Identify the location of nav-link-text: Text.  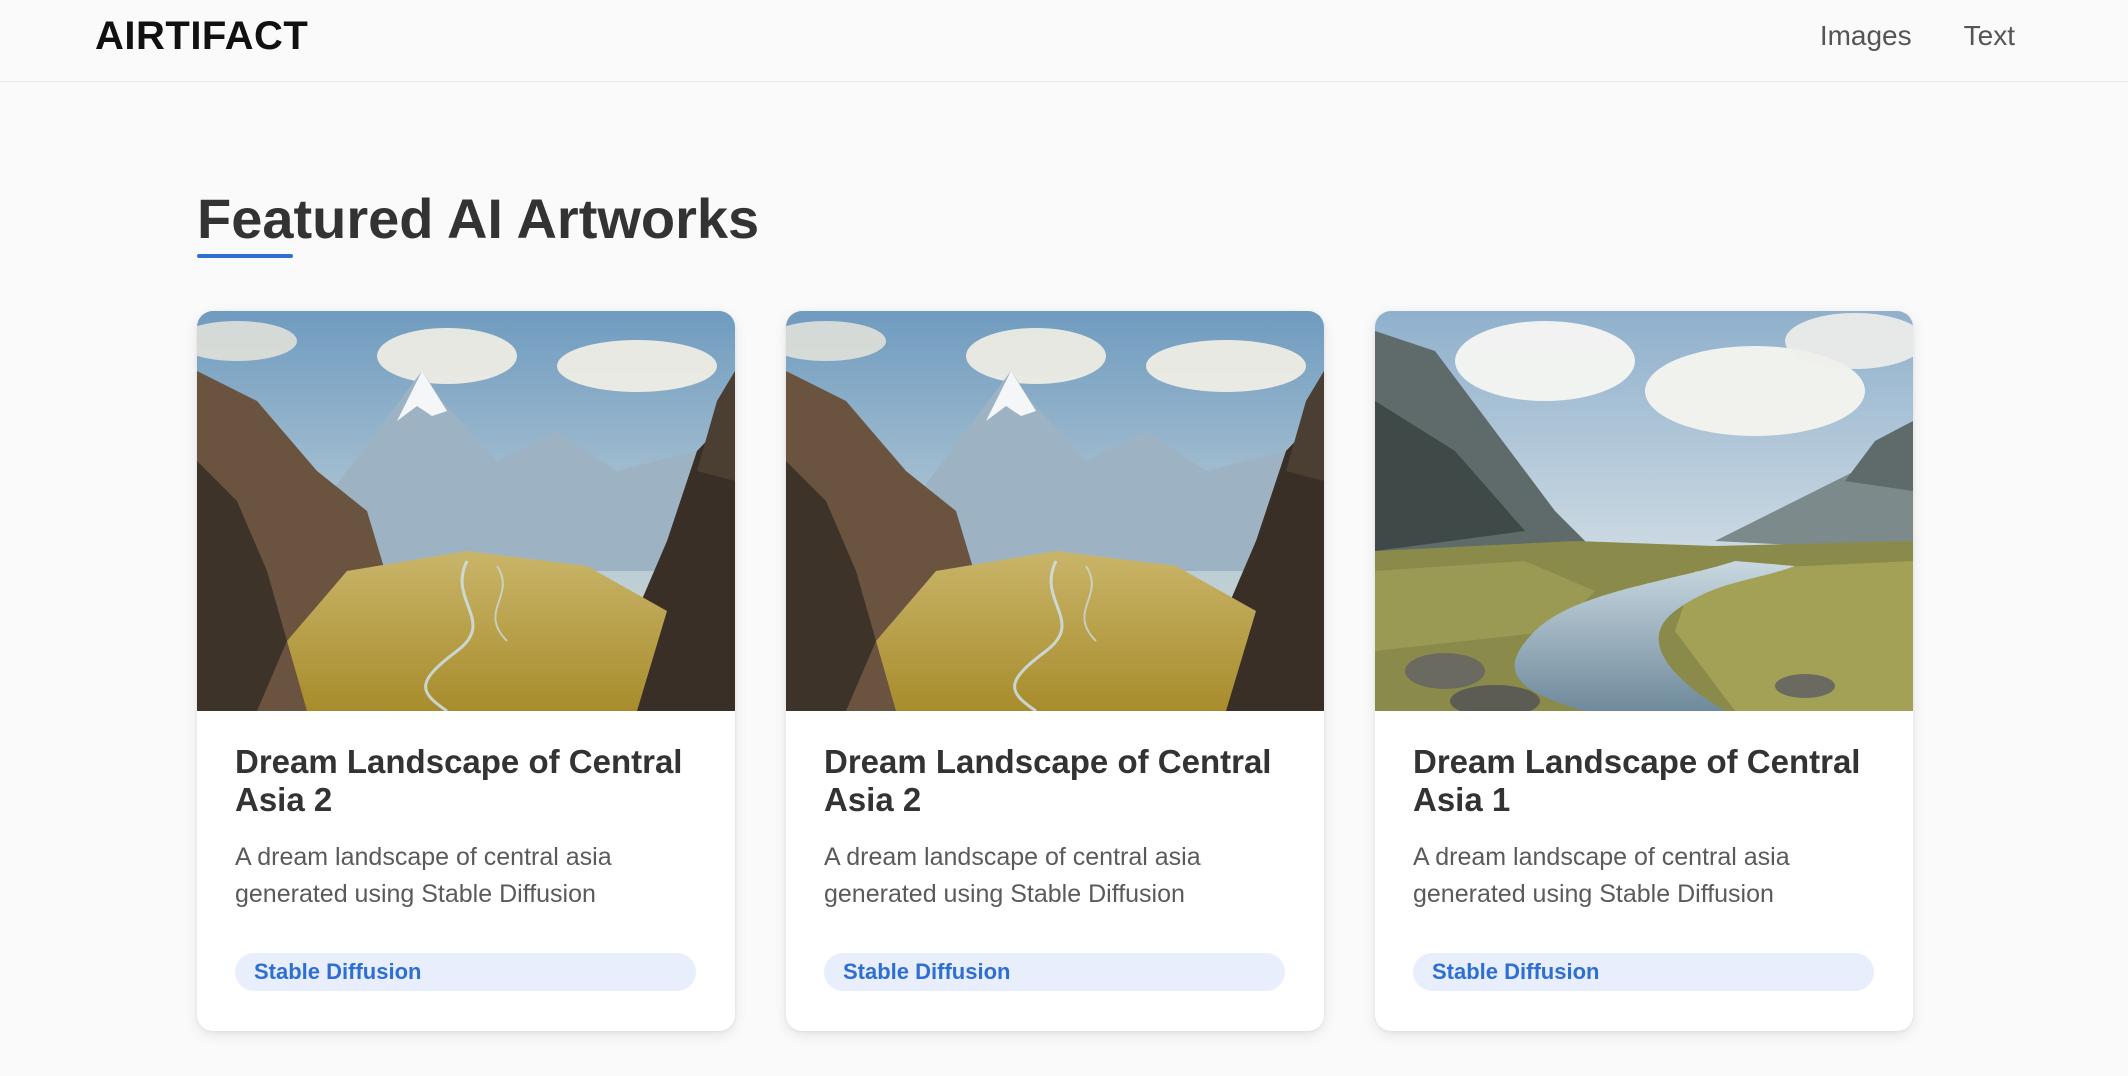
(1989, 36).